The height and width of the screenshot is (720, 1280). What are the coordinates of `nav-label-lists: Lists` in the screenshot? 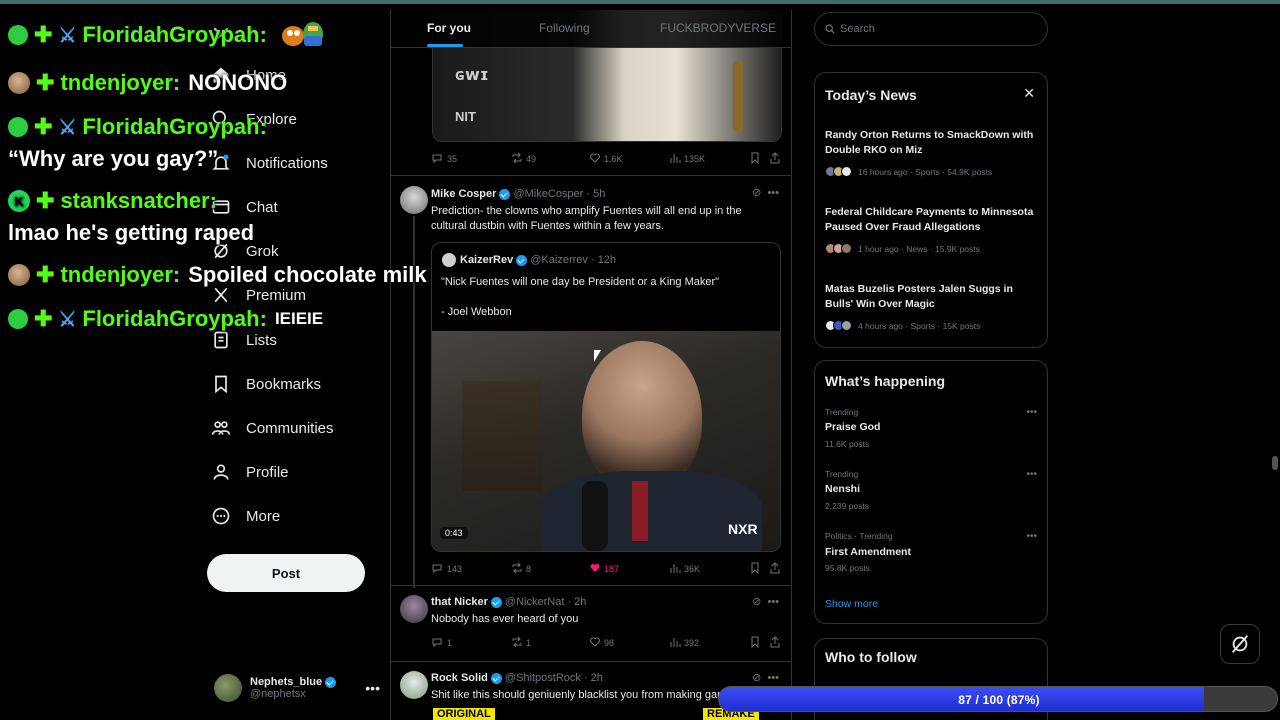 It's located at (261, 340).